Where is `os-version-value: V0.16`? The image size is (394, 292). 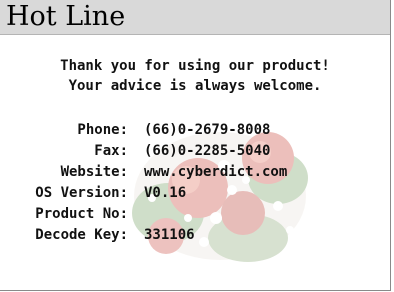
os-version-value: V0.16 is located at coordinates (165, 193).